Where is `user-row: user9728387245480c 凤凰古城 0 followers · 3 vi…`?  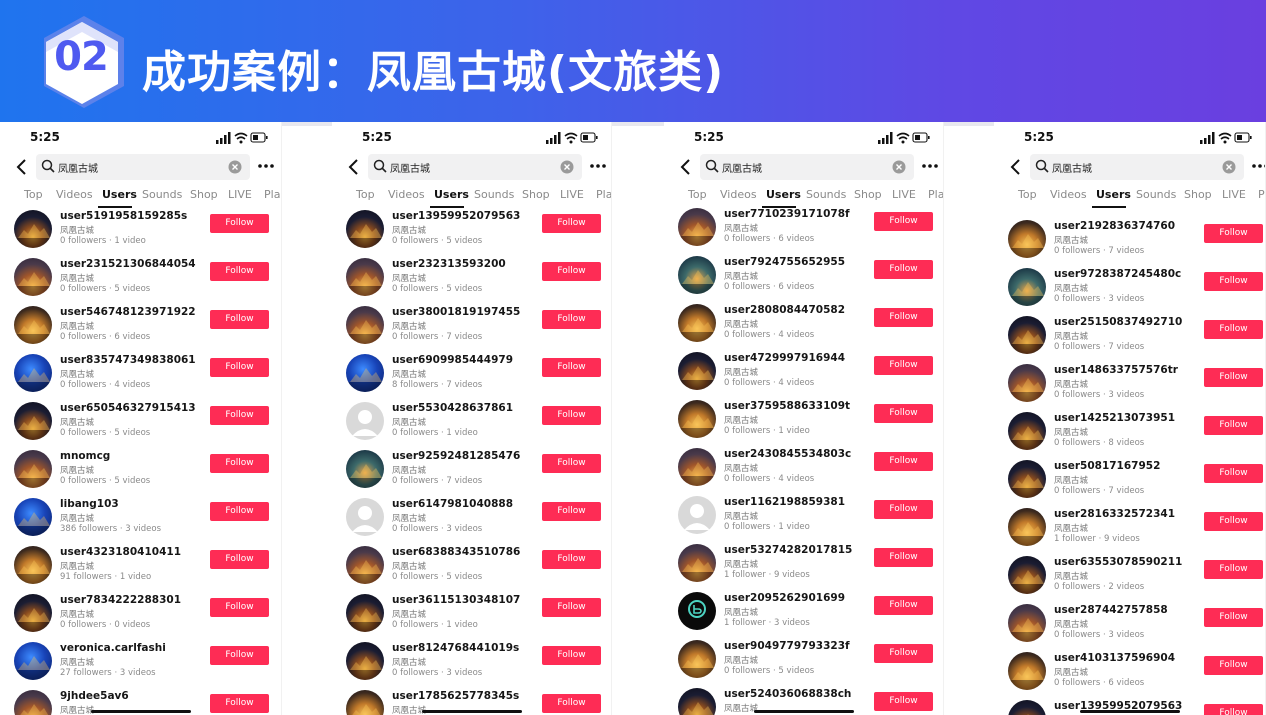
user-row: user9728387245480c 凤凰古城 0 followers · 3 vi… is located at coordinates (1130, 292).